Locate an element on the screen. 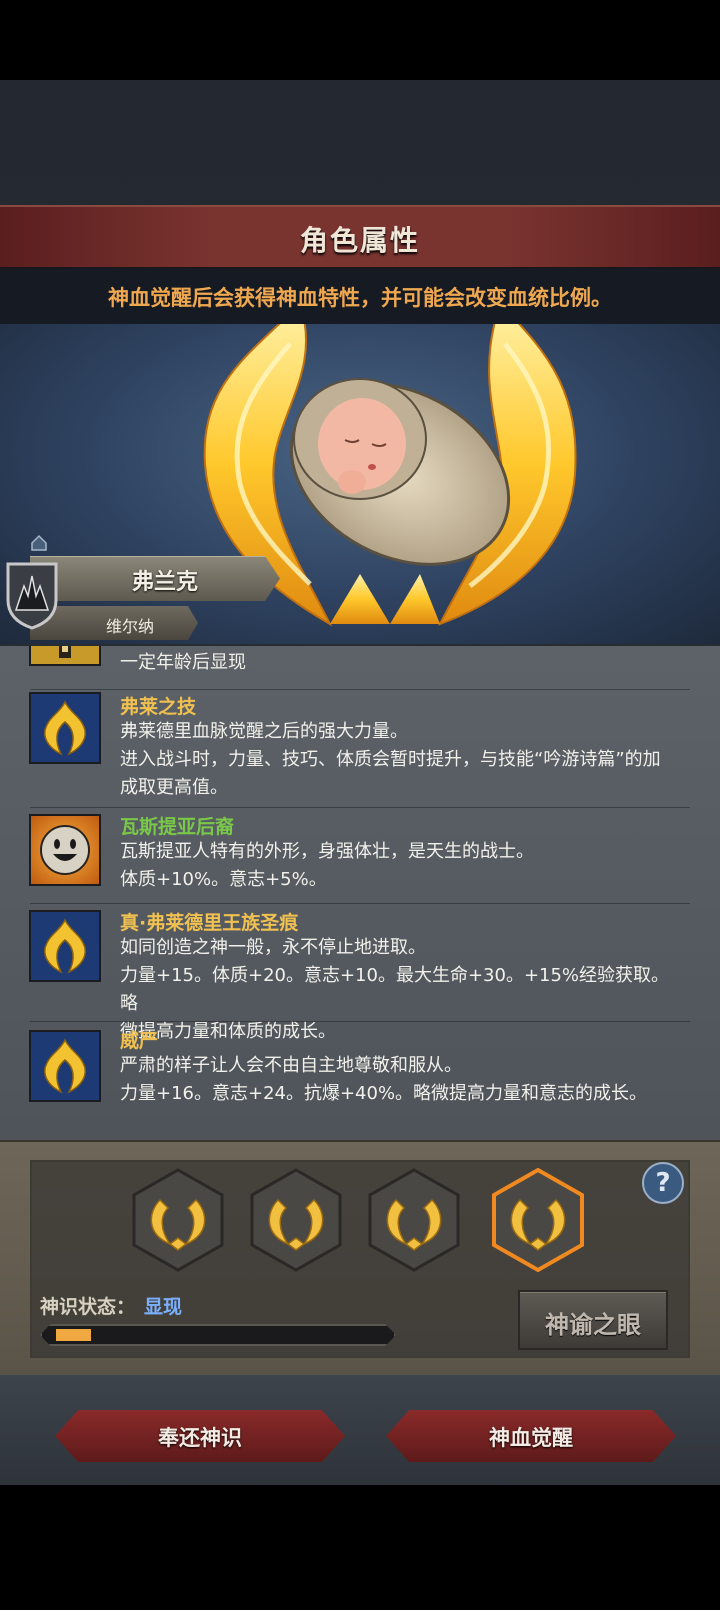 The image size is (720, 1610). divine-slot-4-selected is located at coordinates (538, 1220).